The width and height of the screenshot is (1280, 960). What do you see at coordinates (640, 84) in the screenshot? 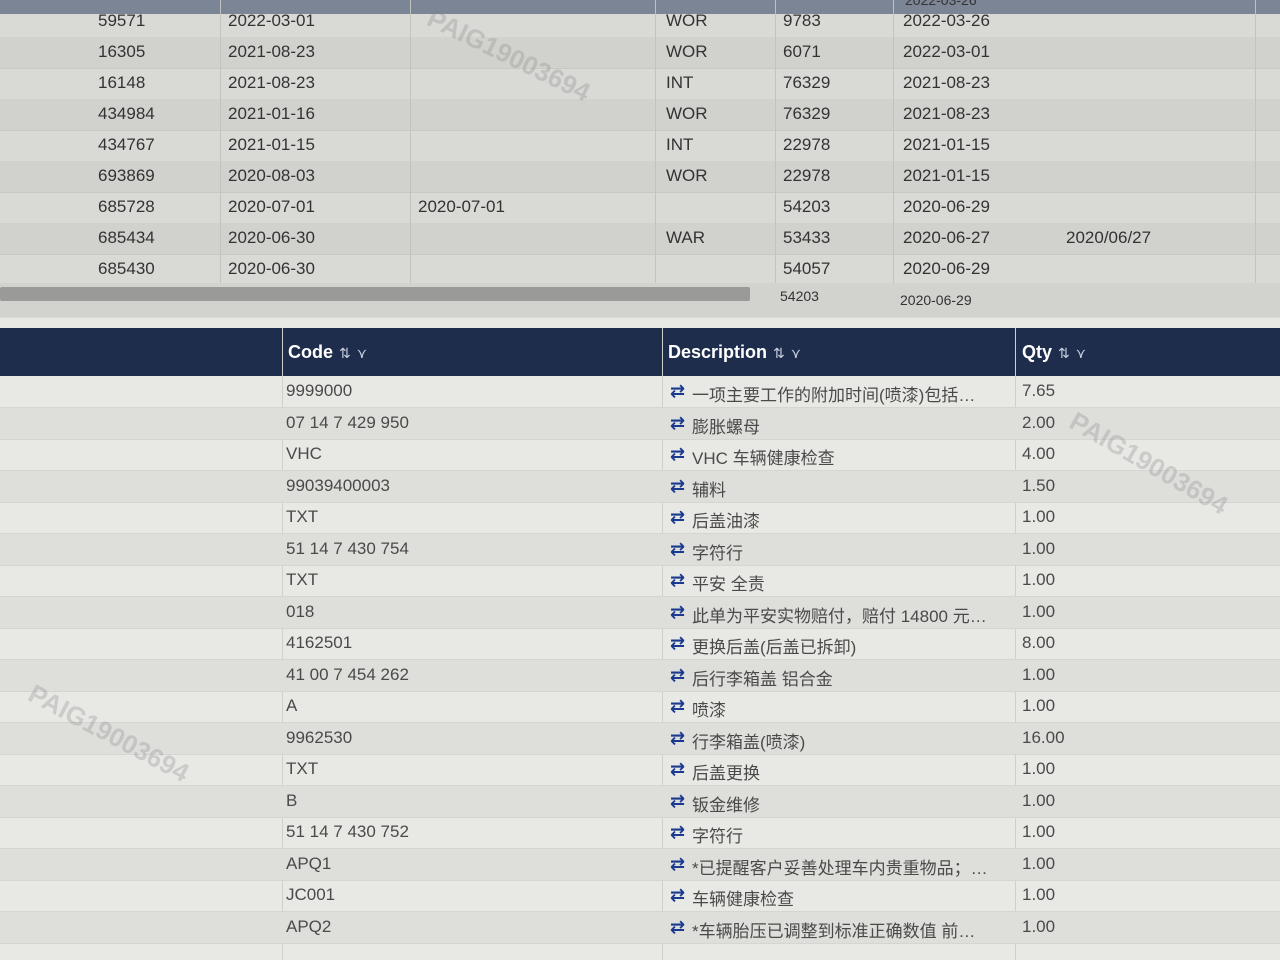
I see `top-table-row: 16148 2021-08-23 INT 76329 2021-08-23` at bounding box center [640, 84].